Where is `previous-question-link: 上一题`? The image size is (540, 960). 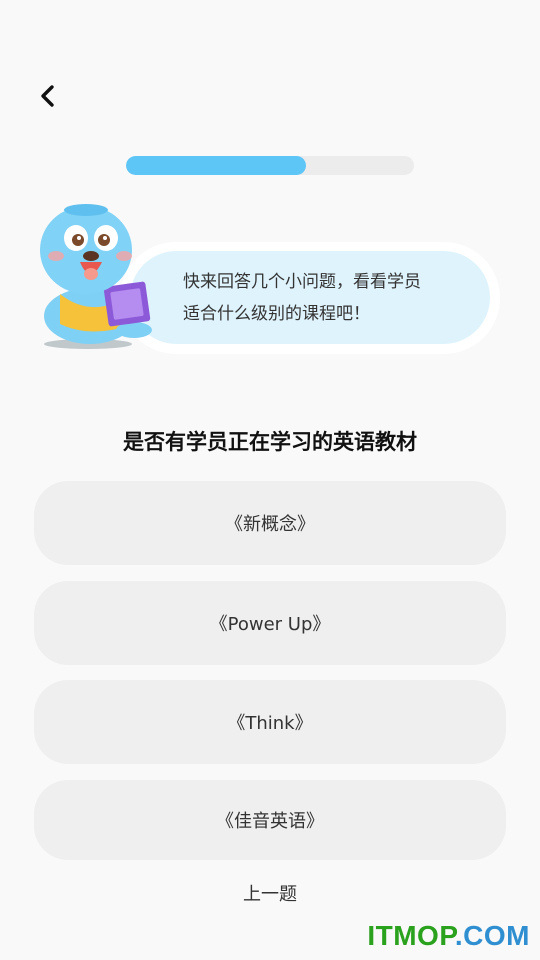
previous-question-link: 上一题 is located at coordinates (270, 893).